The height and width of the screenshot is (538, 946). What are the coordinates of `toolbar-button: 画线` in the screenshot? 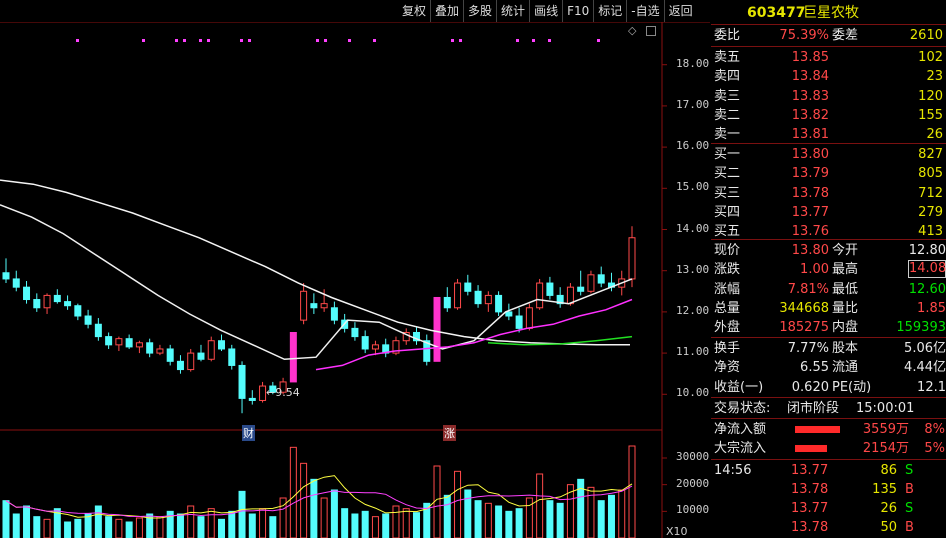 It's located at (545, 11).